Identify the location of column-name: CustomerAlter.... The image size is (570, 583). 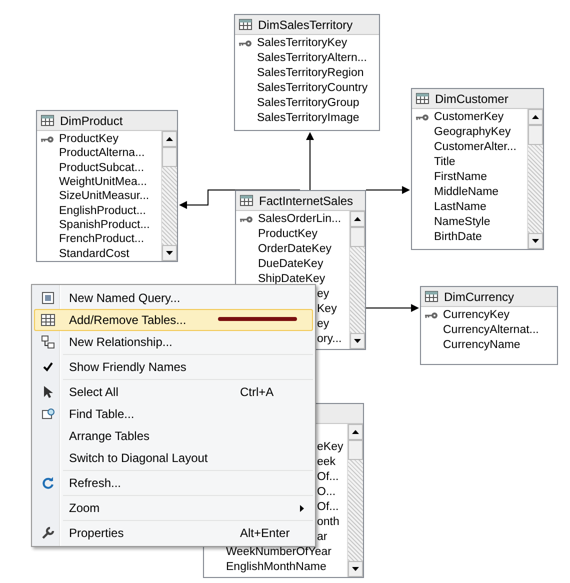
(475, 147).